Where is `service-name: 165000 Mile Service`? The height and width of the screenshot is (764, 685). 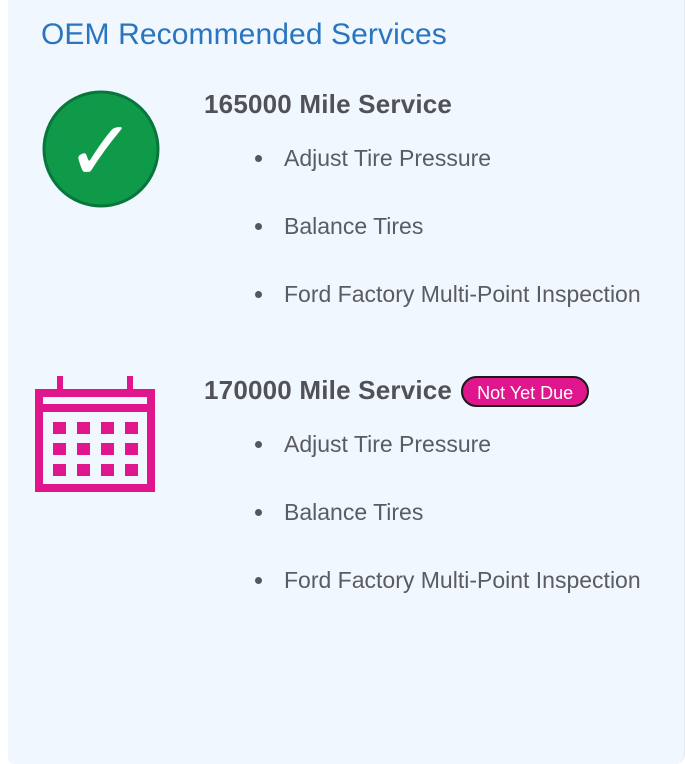 service-name: 165000 Mile Service is located at coordinates (328, 103).